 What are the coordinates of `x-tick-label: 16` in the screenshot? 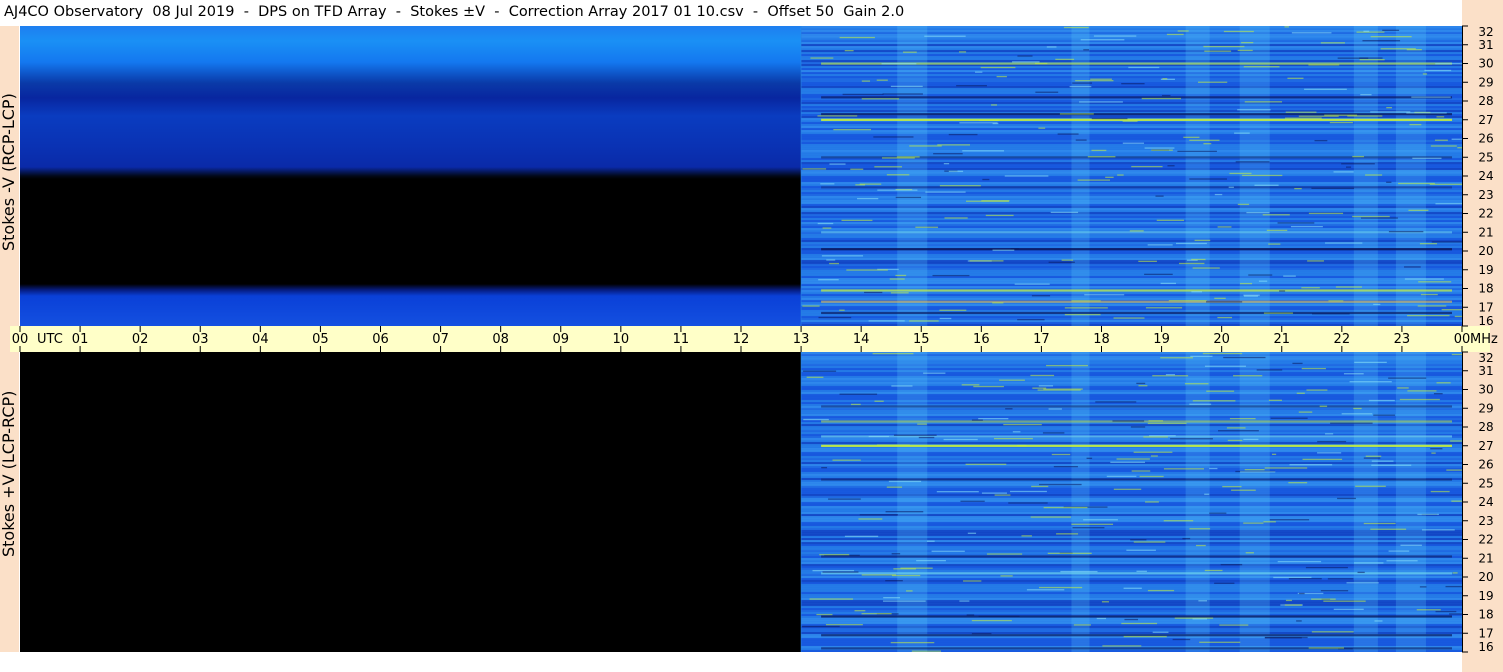 It's located at (981, 339).